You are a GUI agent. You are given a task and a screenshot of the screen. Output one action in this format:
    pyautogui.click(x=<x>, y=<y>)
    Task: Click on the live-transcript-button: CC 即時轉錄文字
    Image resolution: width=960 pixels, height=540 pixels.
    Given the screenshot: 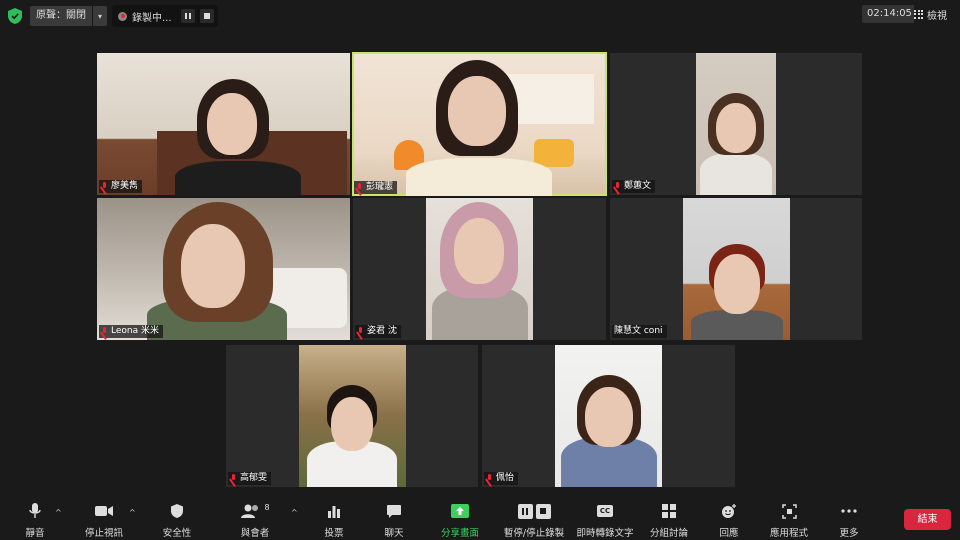 What is the action you would take?
    pyautogui.click(x=605, y=520)
    